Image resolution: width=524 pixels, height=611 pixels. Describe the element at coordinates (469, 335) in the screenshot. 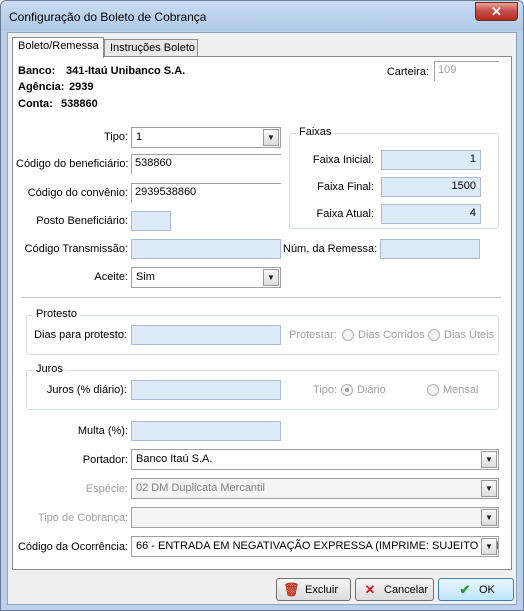

I see `dias-uteis-label: Dias Úteis` at that location.